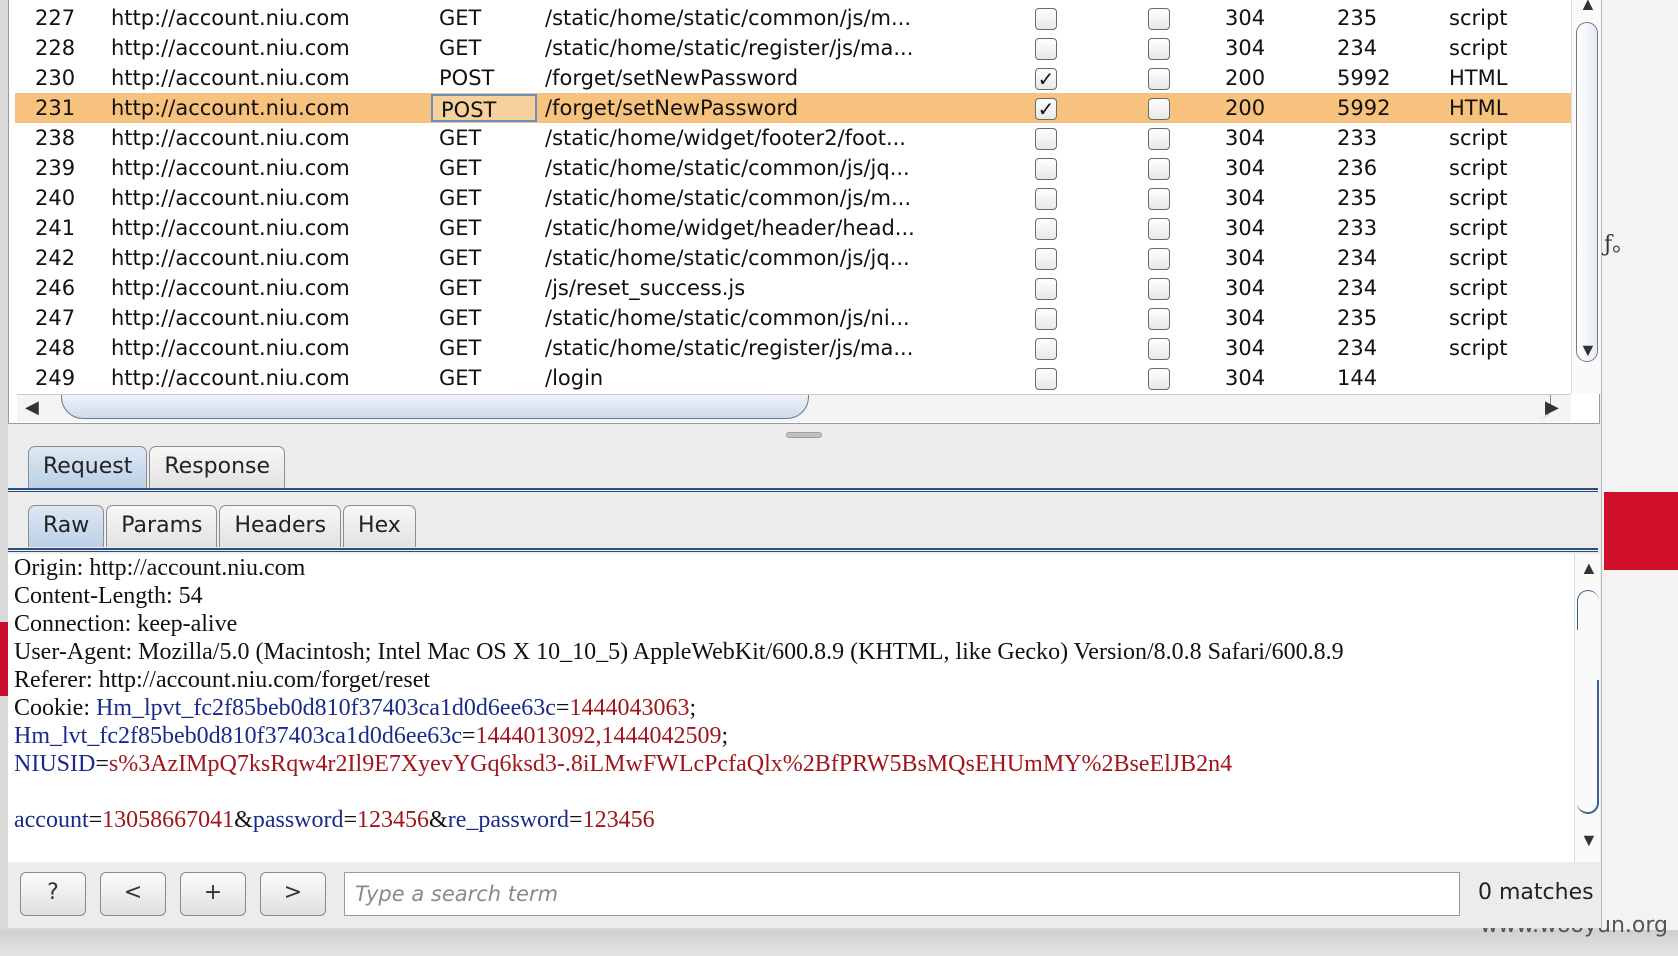 The width and height of the screenshot is (1678, 956). I want to click on table-row: 249 http://account.niu.com GET/login 304 144, so click(794, 378).